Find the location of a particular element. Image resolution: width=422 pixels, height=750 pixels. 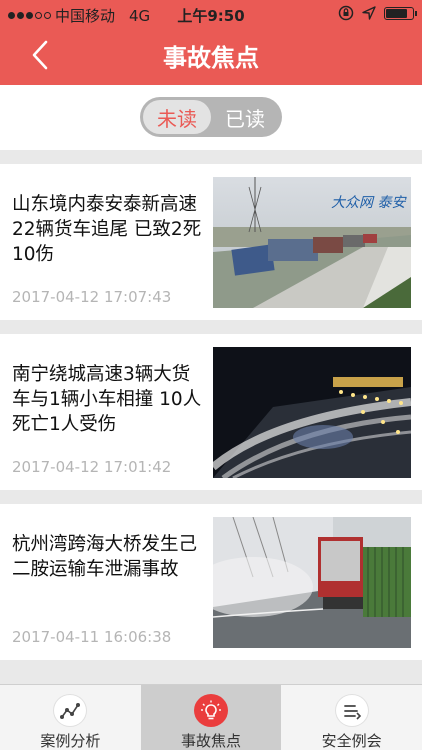

news-date: 2017-04-12 17:07:43 is located at coordinates (92, 297).